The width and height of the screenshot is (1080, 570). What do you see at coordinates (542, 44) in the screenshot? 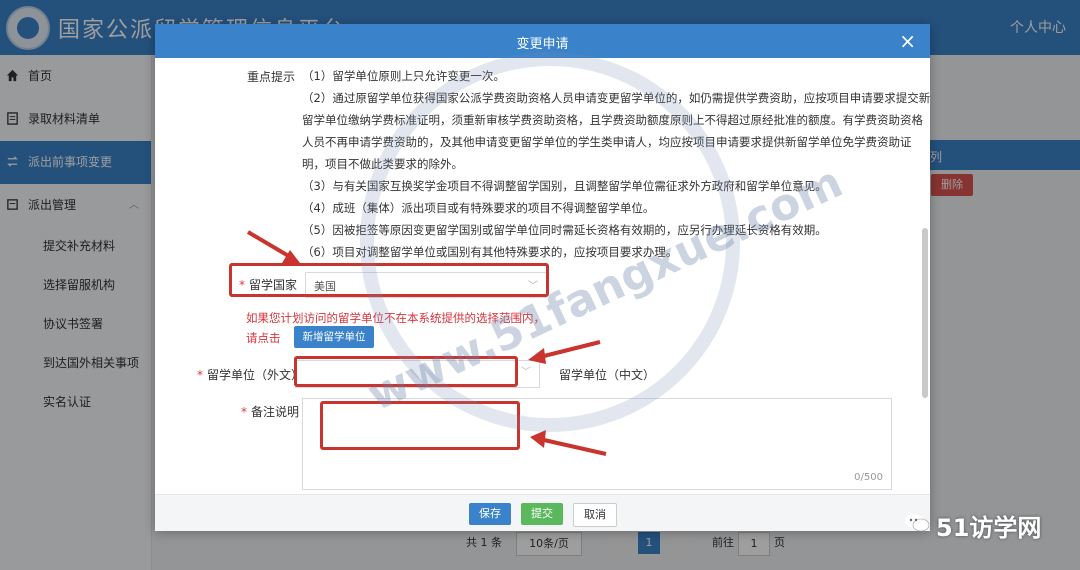
I see `dialog-title: 变更申请` at bounding box center [542, 44].